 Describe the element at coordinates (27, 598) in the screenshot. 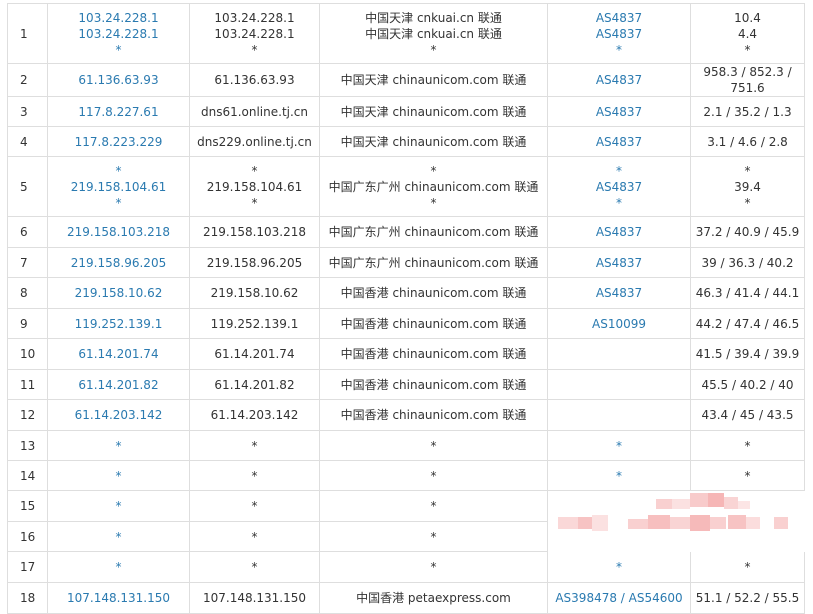

I see `hop-number-cell: 18` at that location.